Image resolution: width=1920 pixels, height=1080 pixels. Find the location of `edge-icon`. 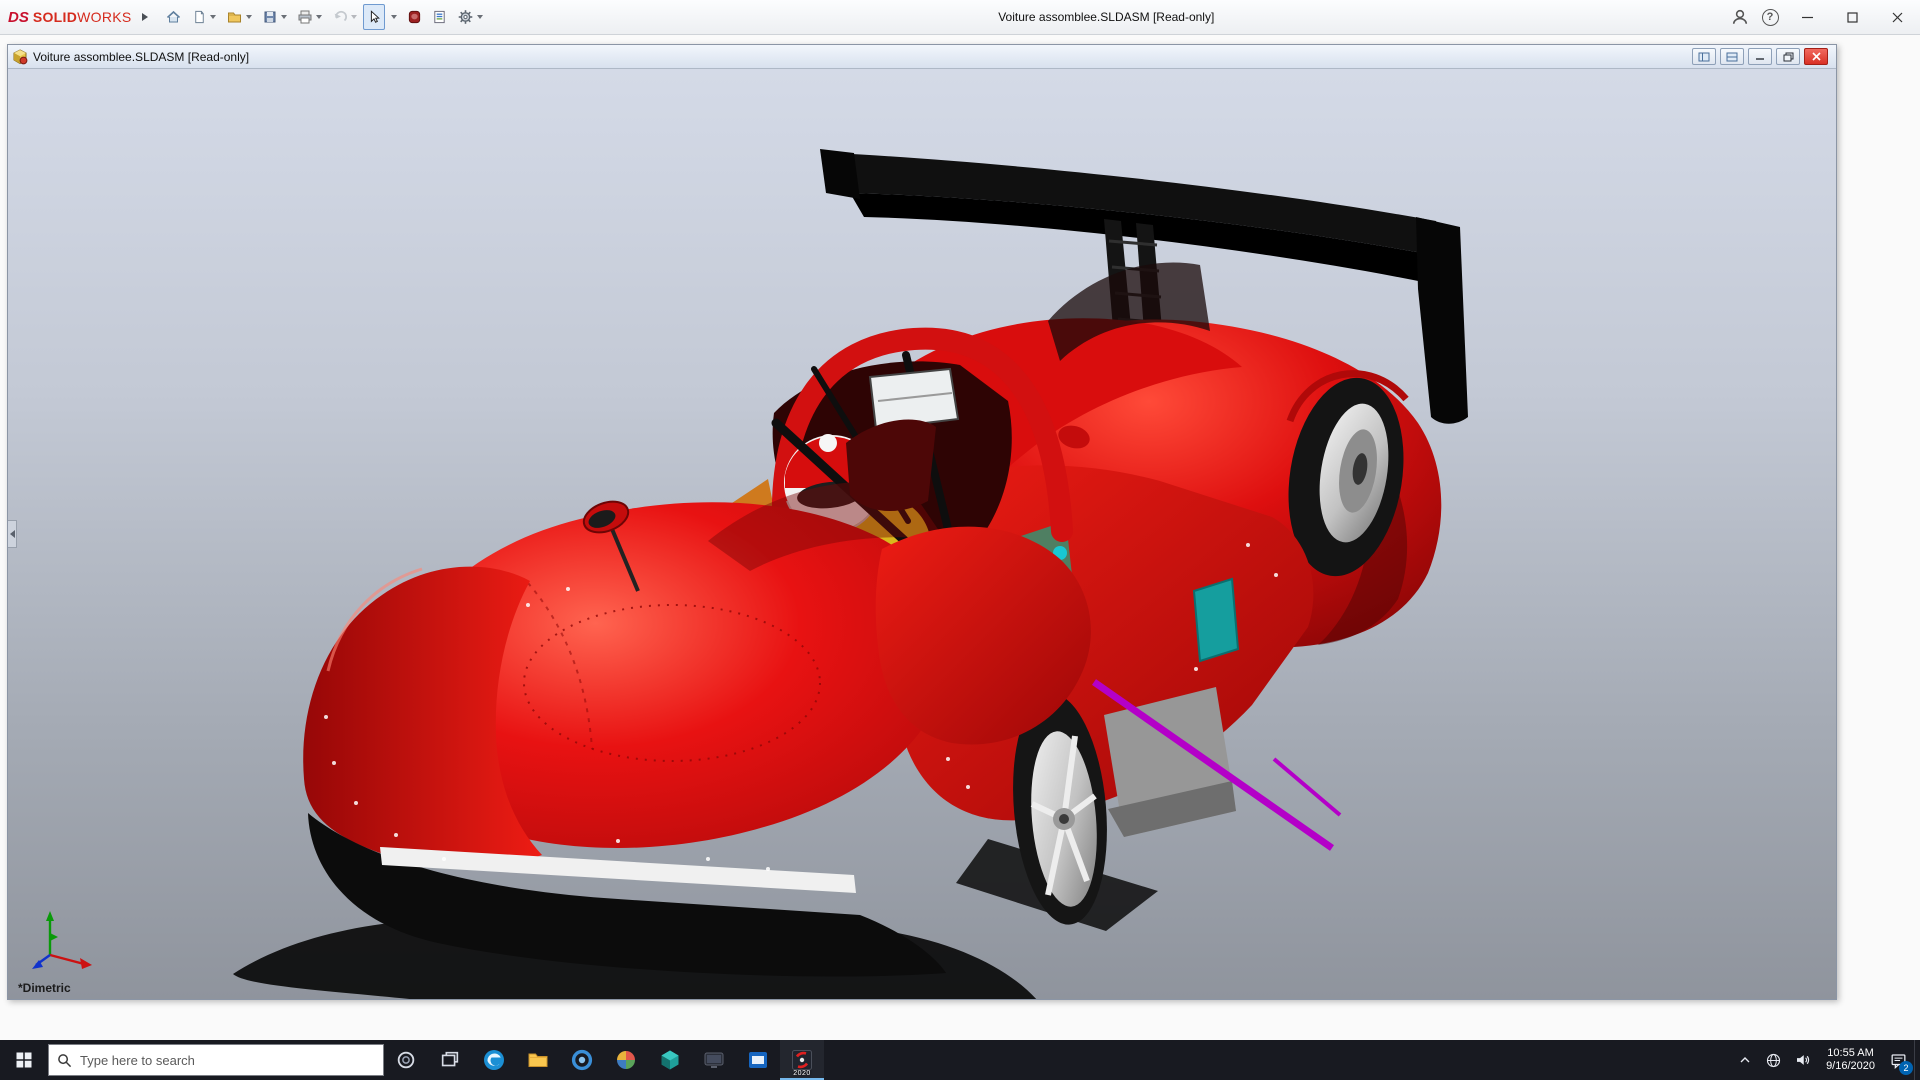

edge-icon is located at coordinates (494, 1060).